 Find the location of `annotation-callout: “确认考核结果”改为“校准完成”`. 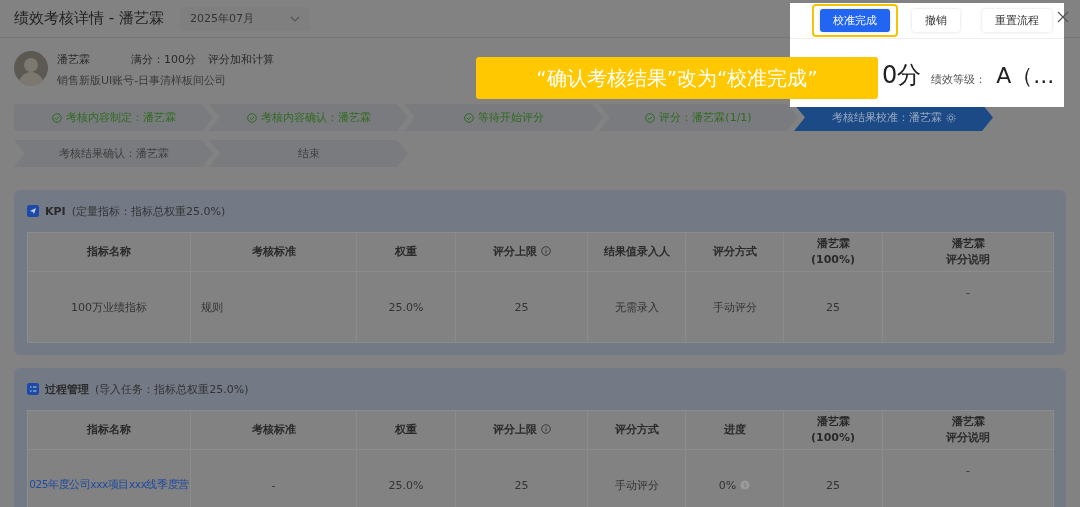

annotation-callout: “确认考核结果”改为“校准完成” is located at coordinates (677, 78).